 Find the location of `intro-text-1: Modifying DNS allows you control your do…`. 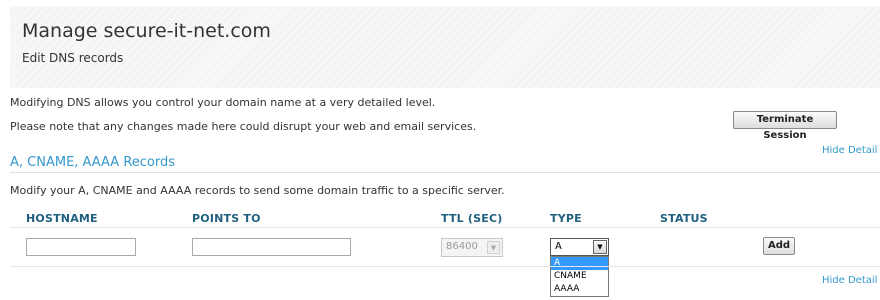

intro-text-1: Modifying DNS allows you control your do… is located at coordinates (223, 102).